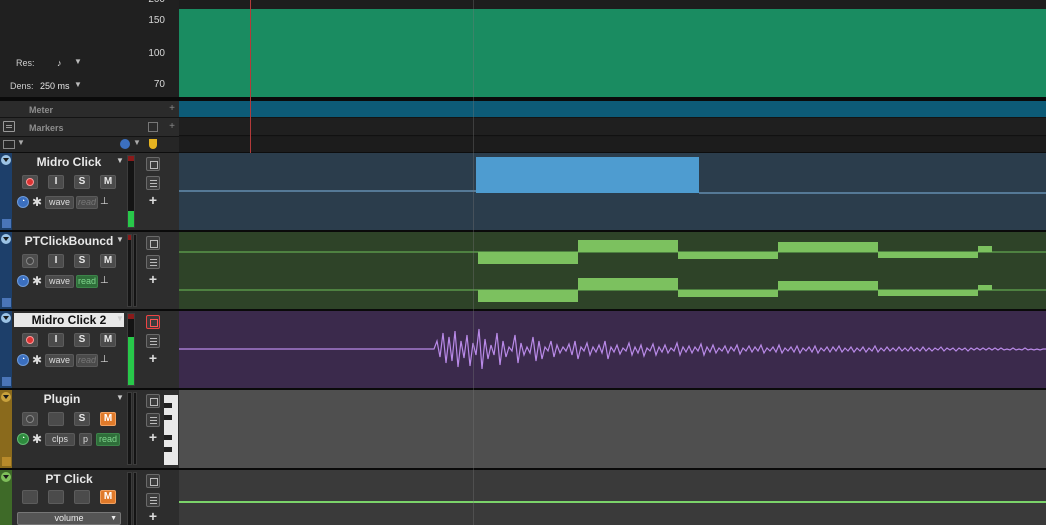  I want to click on mini-keyboard, so click(171, 430).